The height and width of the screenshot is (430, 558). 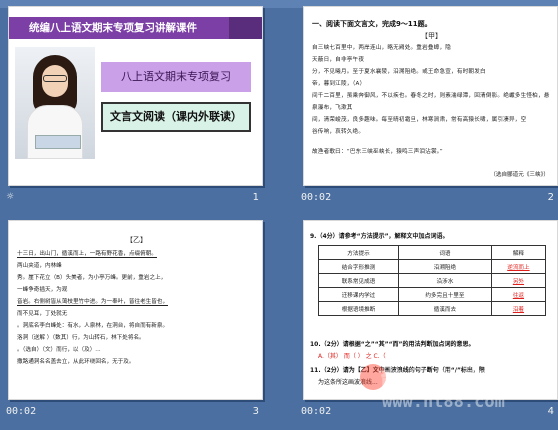 What do you see at coordinates (358, 308) in the screenshot?
I see `table-cell: 根据语境推断` at bounding box center [358, 308].